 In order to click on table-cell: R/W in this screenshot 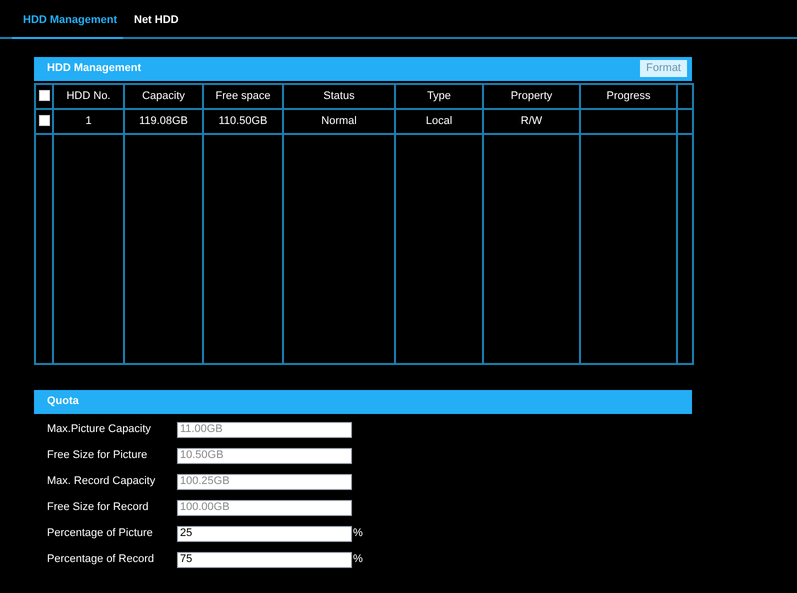, I will do `click(531, 120)`.